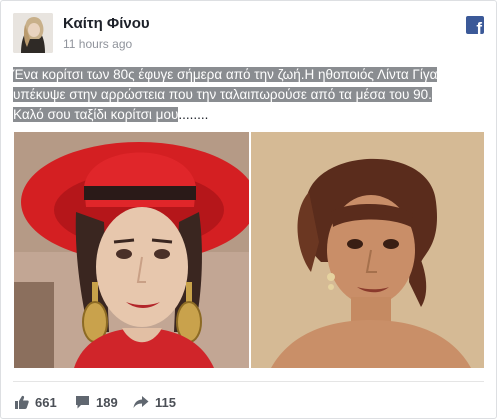 The height and width of the screenshot is (419, 497). What do you see at coordinates (248, 381) in the screenshot?
I see `footer-divider` at bounding box center [248, 381].